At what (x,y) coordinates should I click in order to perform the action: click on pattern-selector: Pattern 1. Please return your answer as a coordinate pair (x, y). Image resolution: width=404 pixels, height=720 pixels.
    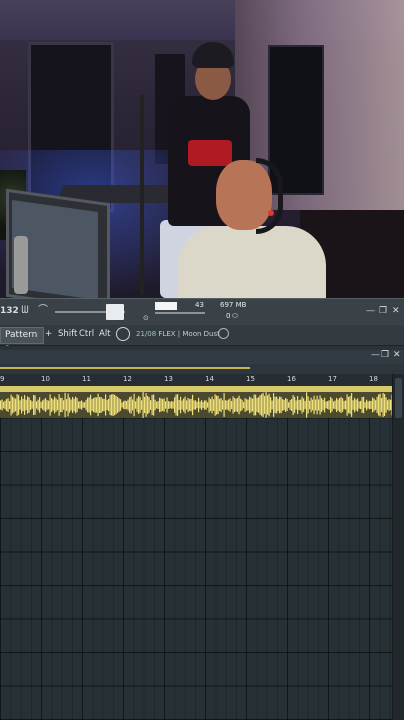
    Looking at the image, I should click on (22, 341).